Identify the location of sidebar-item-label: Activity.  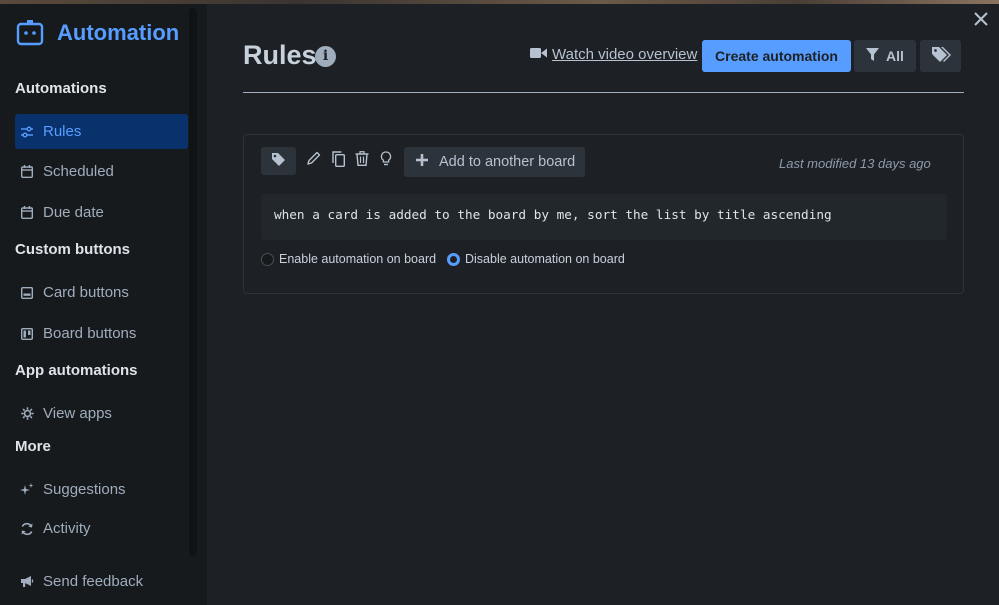
(67, 528).